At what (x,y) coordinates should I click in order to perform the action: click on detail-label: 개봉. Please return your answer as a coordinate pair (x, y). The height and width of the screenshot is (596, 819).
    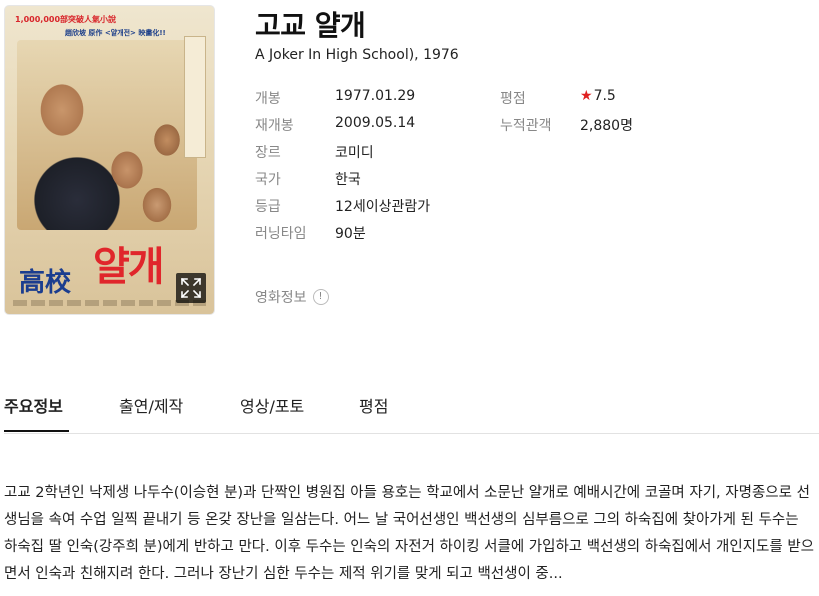
    Looking at the image, I should click on (268, 99).